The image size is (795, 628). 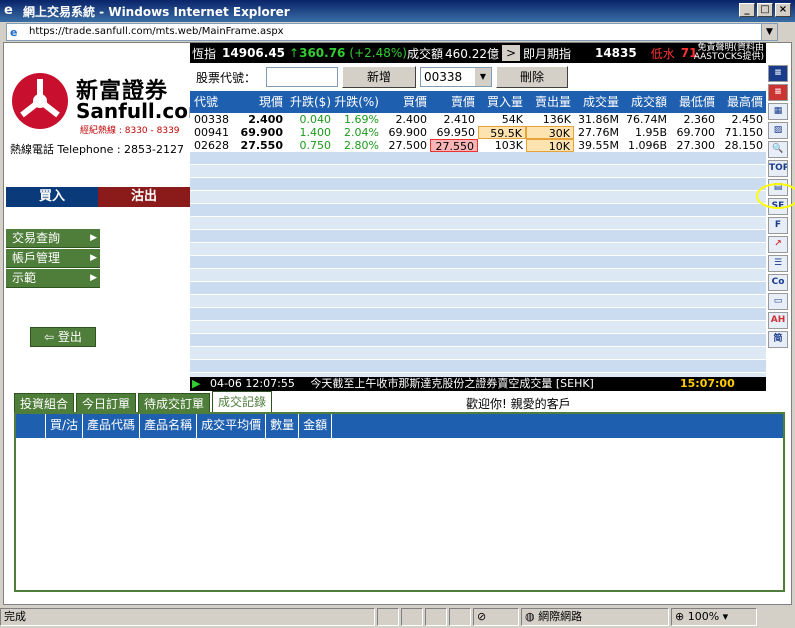 What do you see at coordinates (36, 238) in the screenshot?
I see `menu-item-label: 交易查詢` at bounding box center [36, 238].